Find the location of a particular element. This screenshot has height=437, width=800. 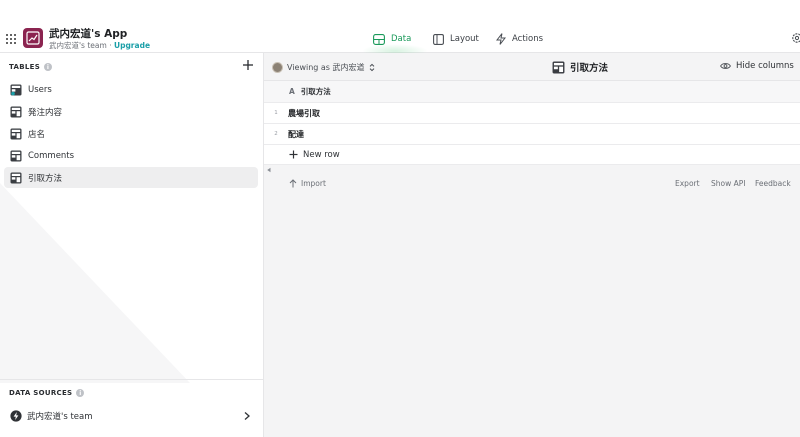

tables-heading-label: TABLES is located at coordinates (25, 67).